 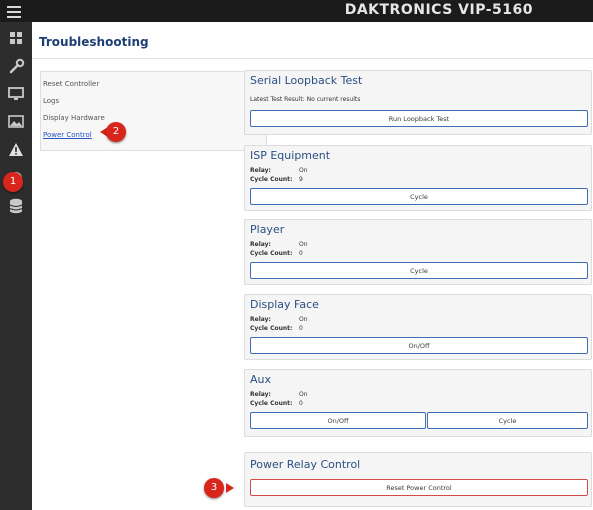 I want to click on display-face-relay-value: On, so click(x=303, y=319).